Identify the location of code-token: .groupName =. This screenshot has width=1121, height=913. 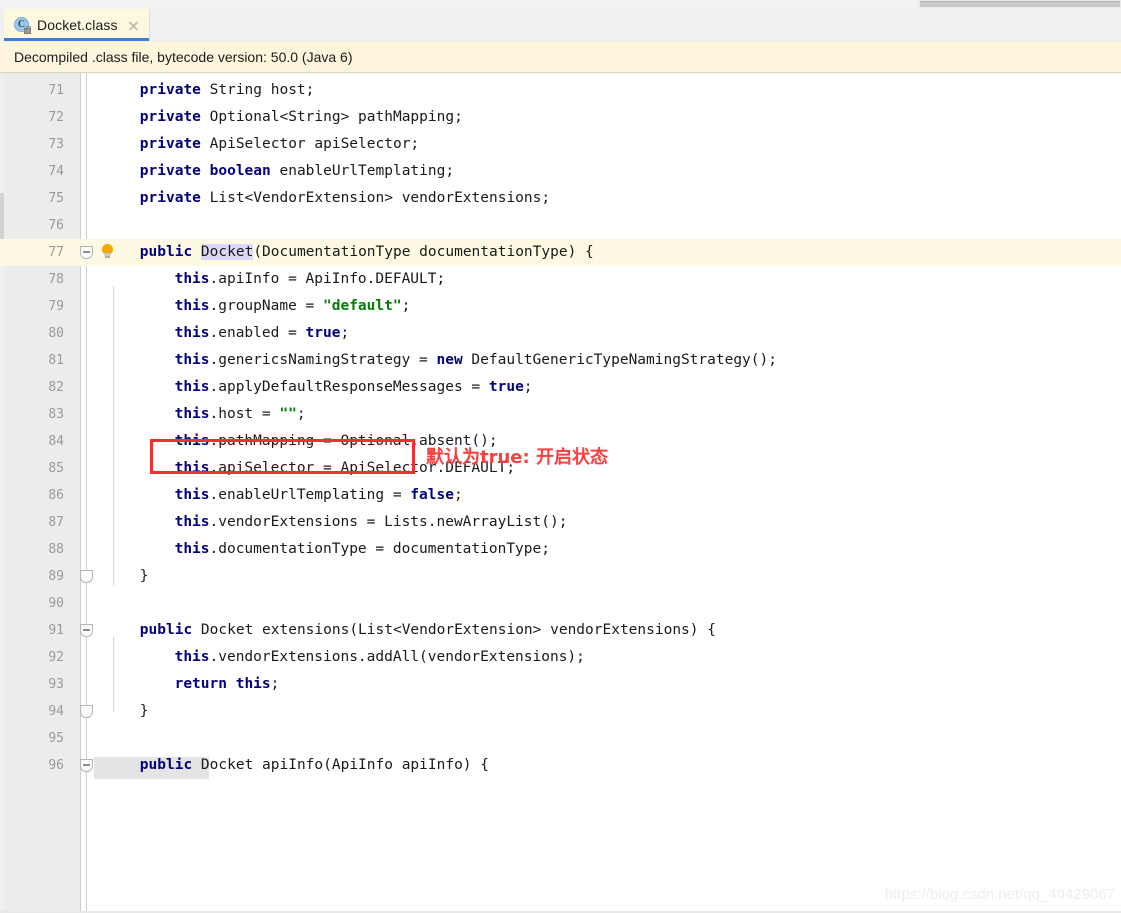
(266, 306).